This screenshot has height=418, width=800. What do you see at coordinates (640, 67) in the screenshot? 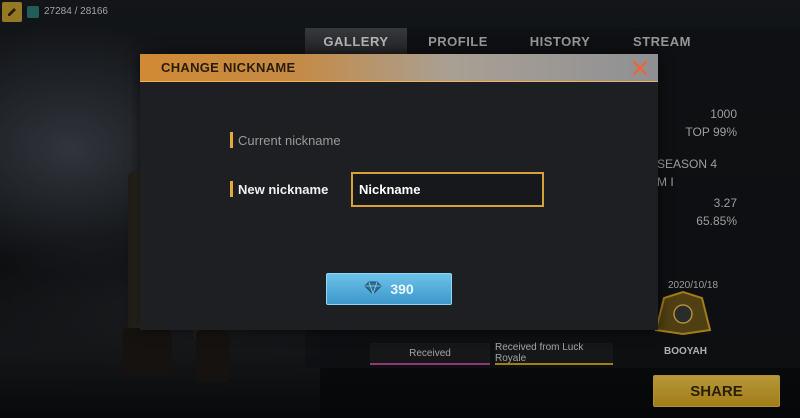
I see `close-icon` at bounding box center [640, 67].